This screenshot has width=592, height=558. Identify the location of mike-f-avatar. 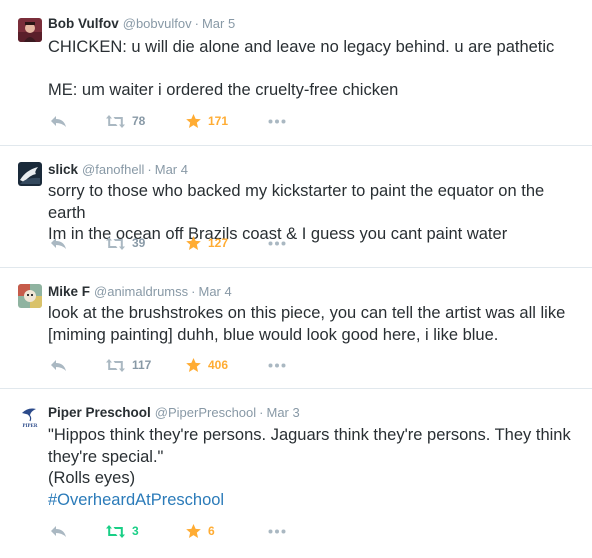
(30, 296).